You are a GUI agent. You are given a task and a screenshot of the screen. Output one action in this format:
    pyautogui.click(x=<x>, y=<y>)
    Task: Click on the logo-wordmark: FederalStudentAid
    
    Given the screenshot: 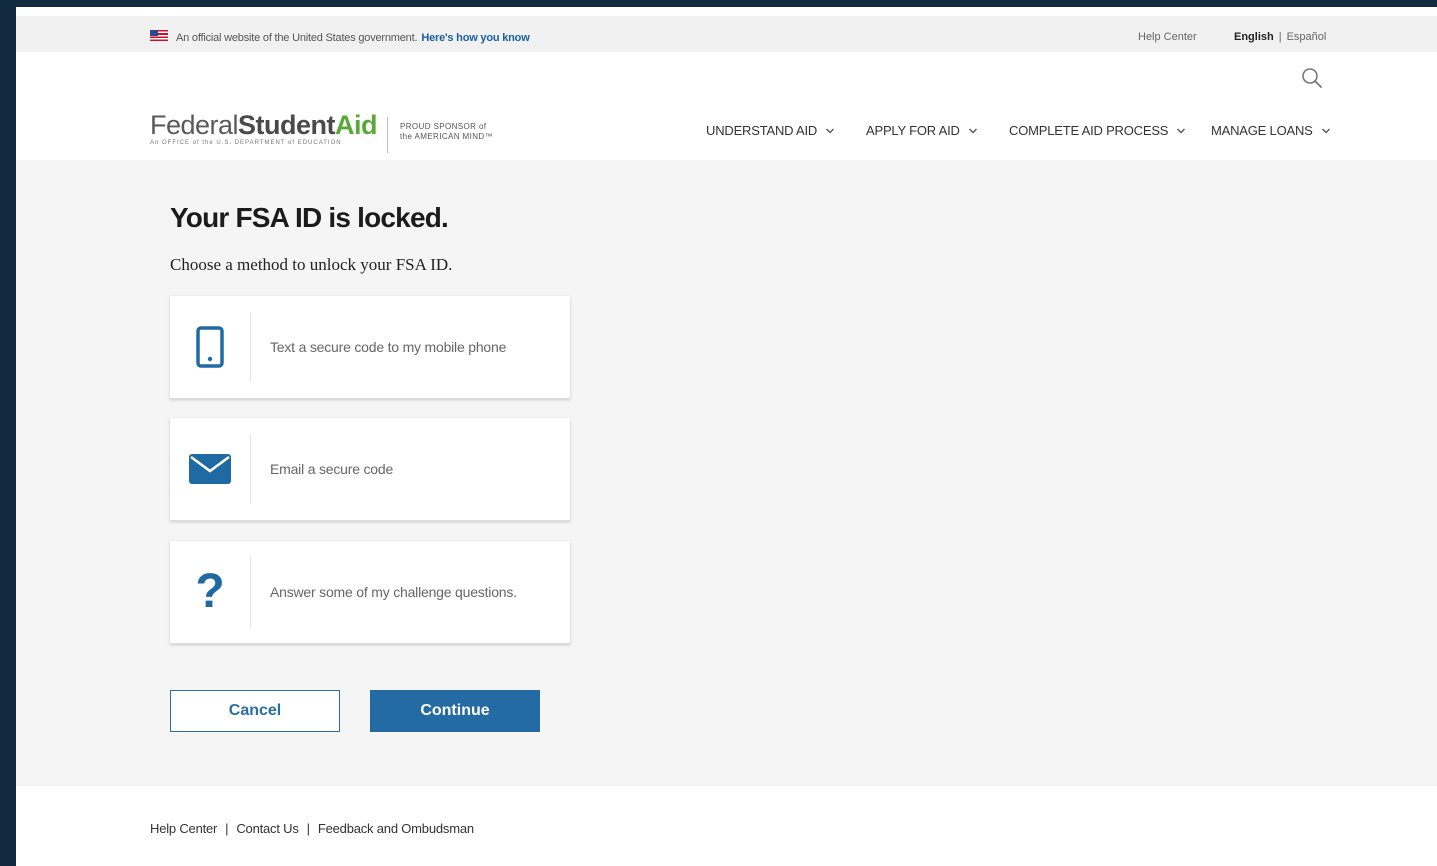 What is the action you would take?
    pyautogui.click(x=264, y=125)
    